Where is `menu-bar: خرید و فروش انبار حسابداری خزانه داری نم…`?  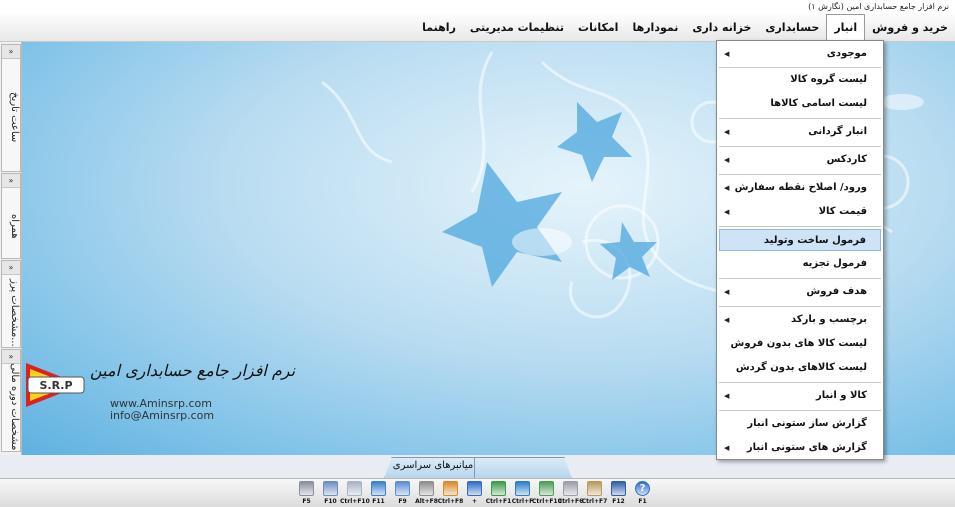
menu-bar: خرید و فروش انبار حسابداری خزانه داری نم… is located at coordinates (477, 27).